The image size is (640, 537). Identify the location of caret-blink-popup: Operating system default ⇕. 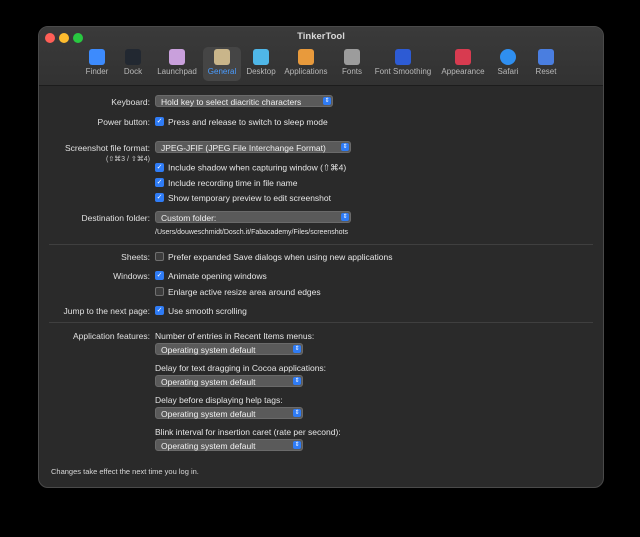
(229, 445).